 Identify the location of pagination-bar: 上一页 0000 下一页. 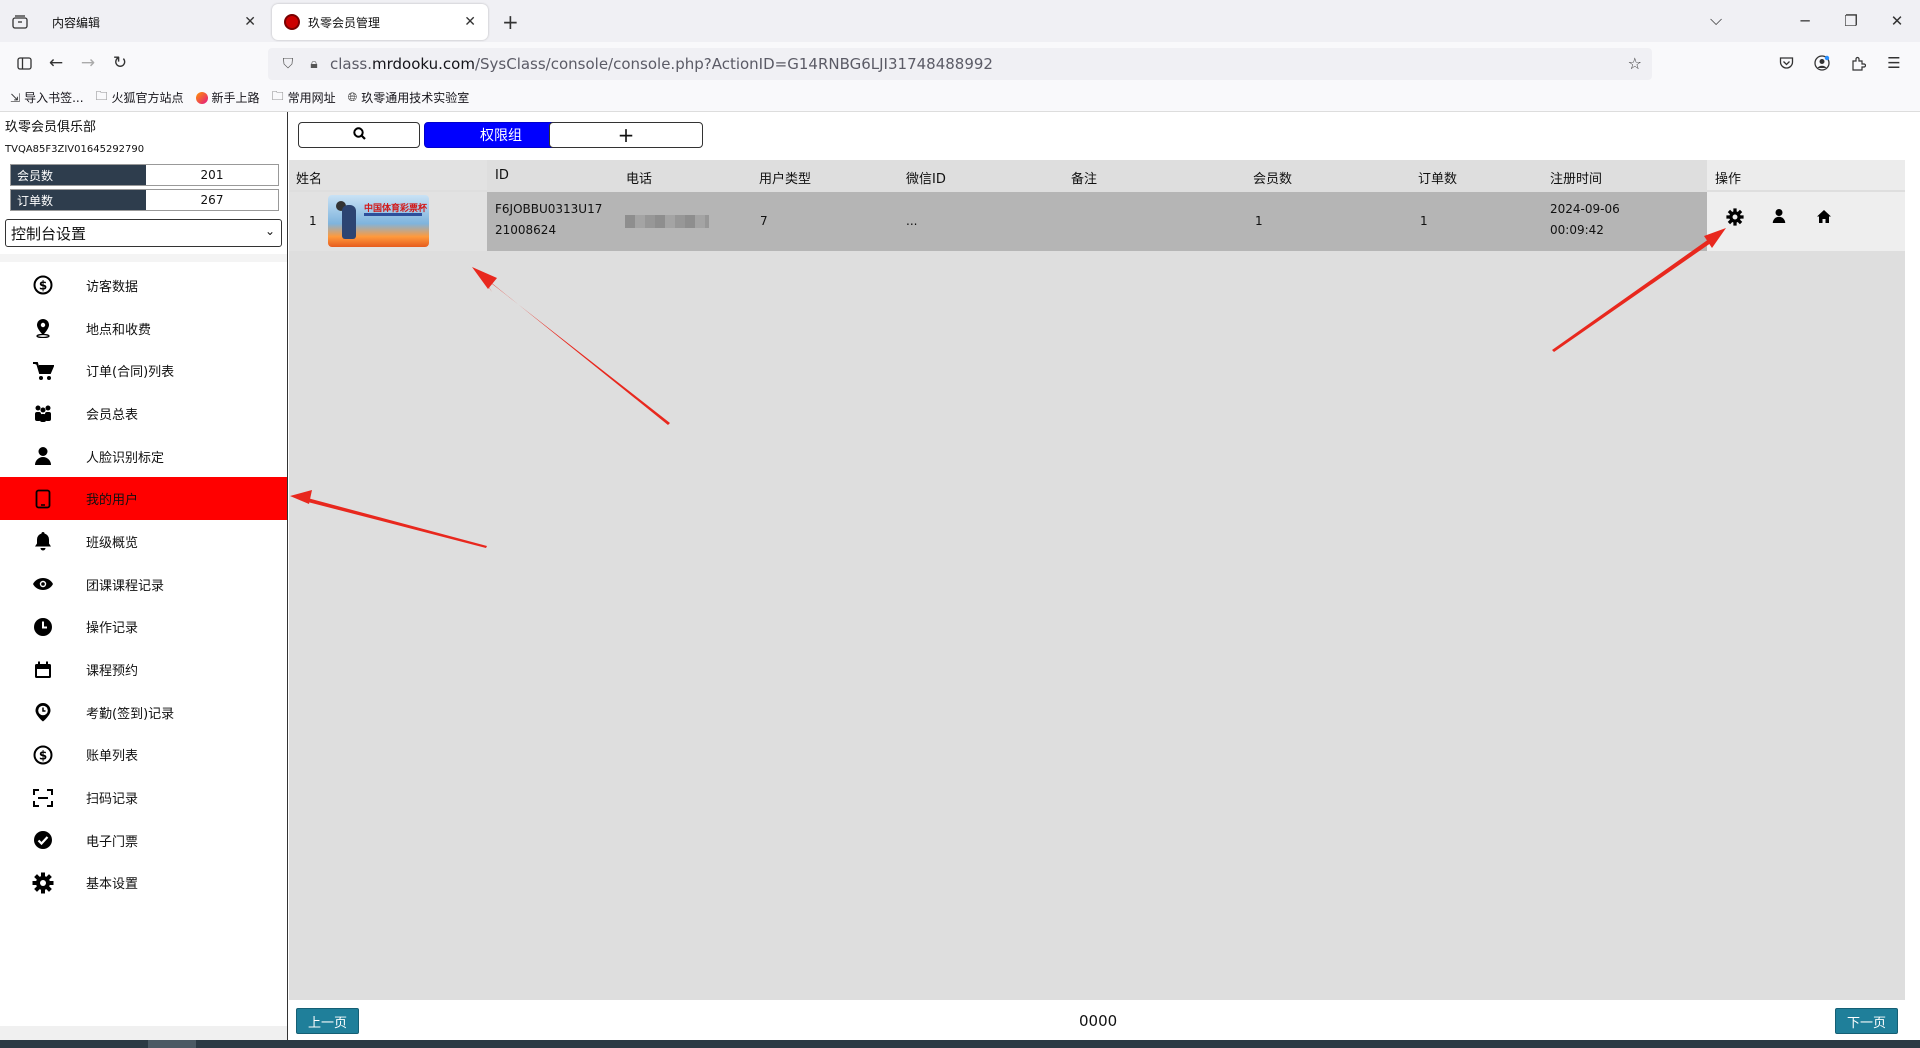
(1097, 1020).